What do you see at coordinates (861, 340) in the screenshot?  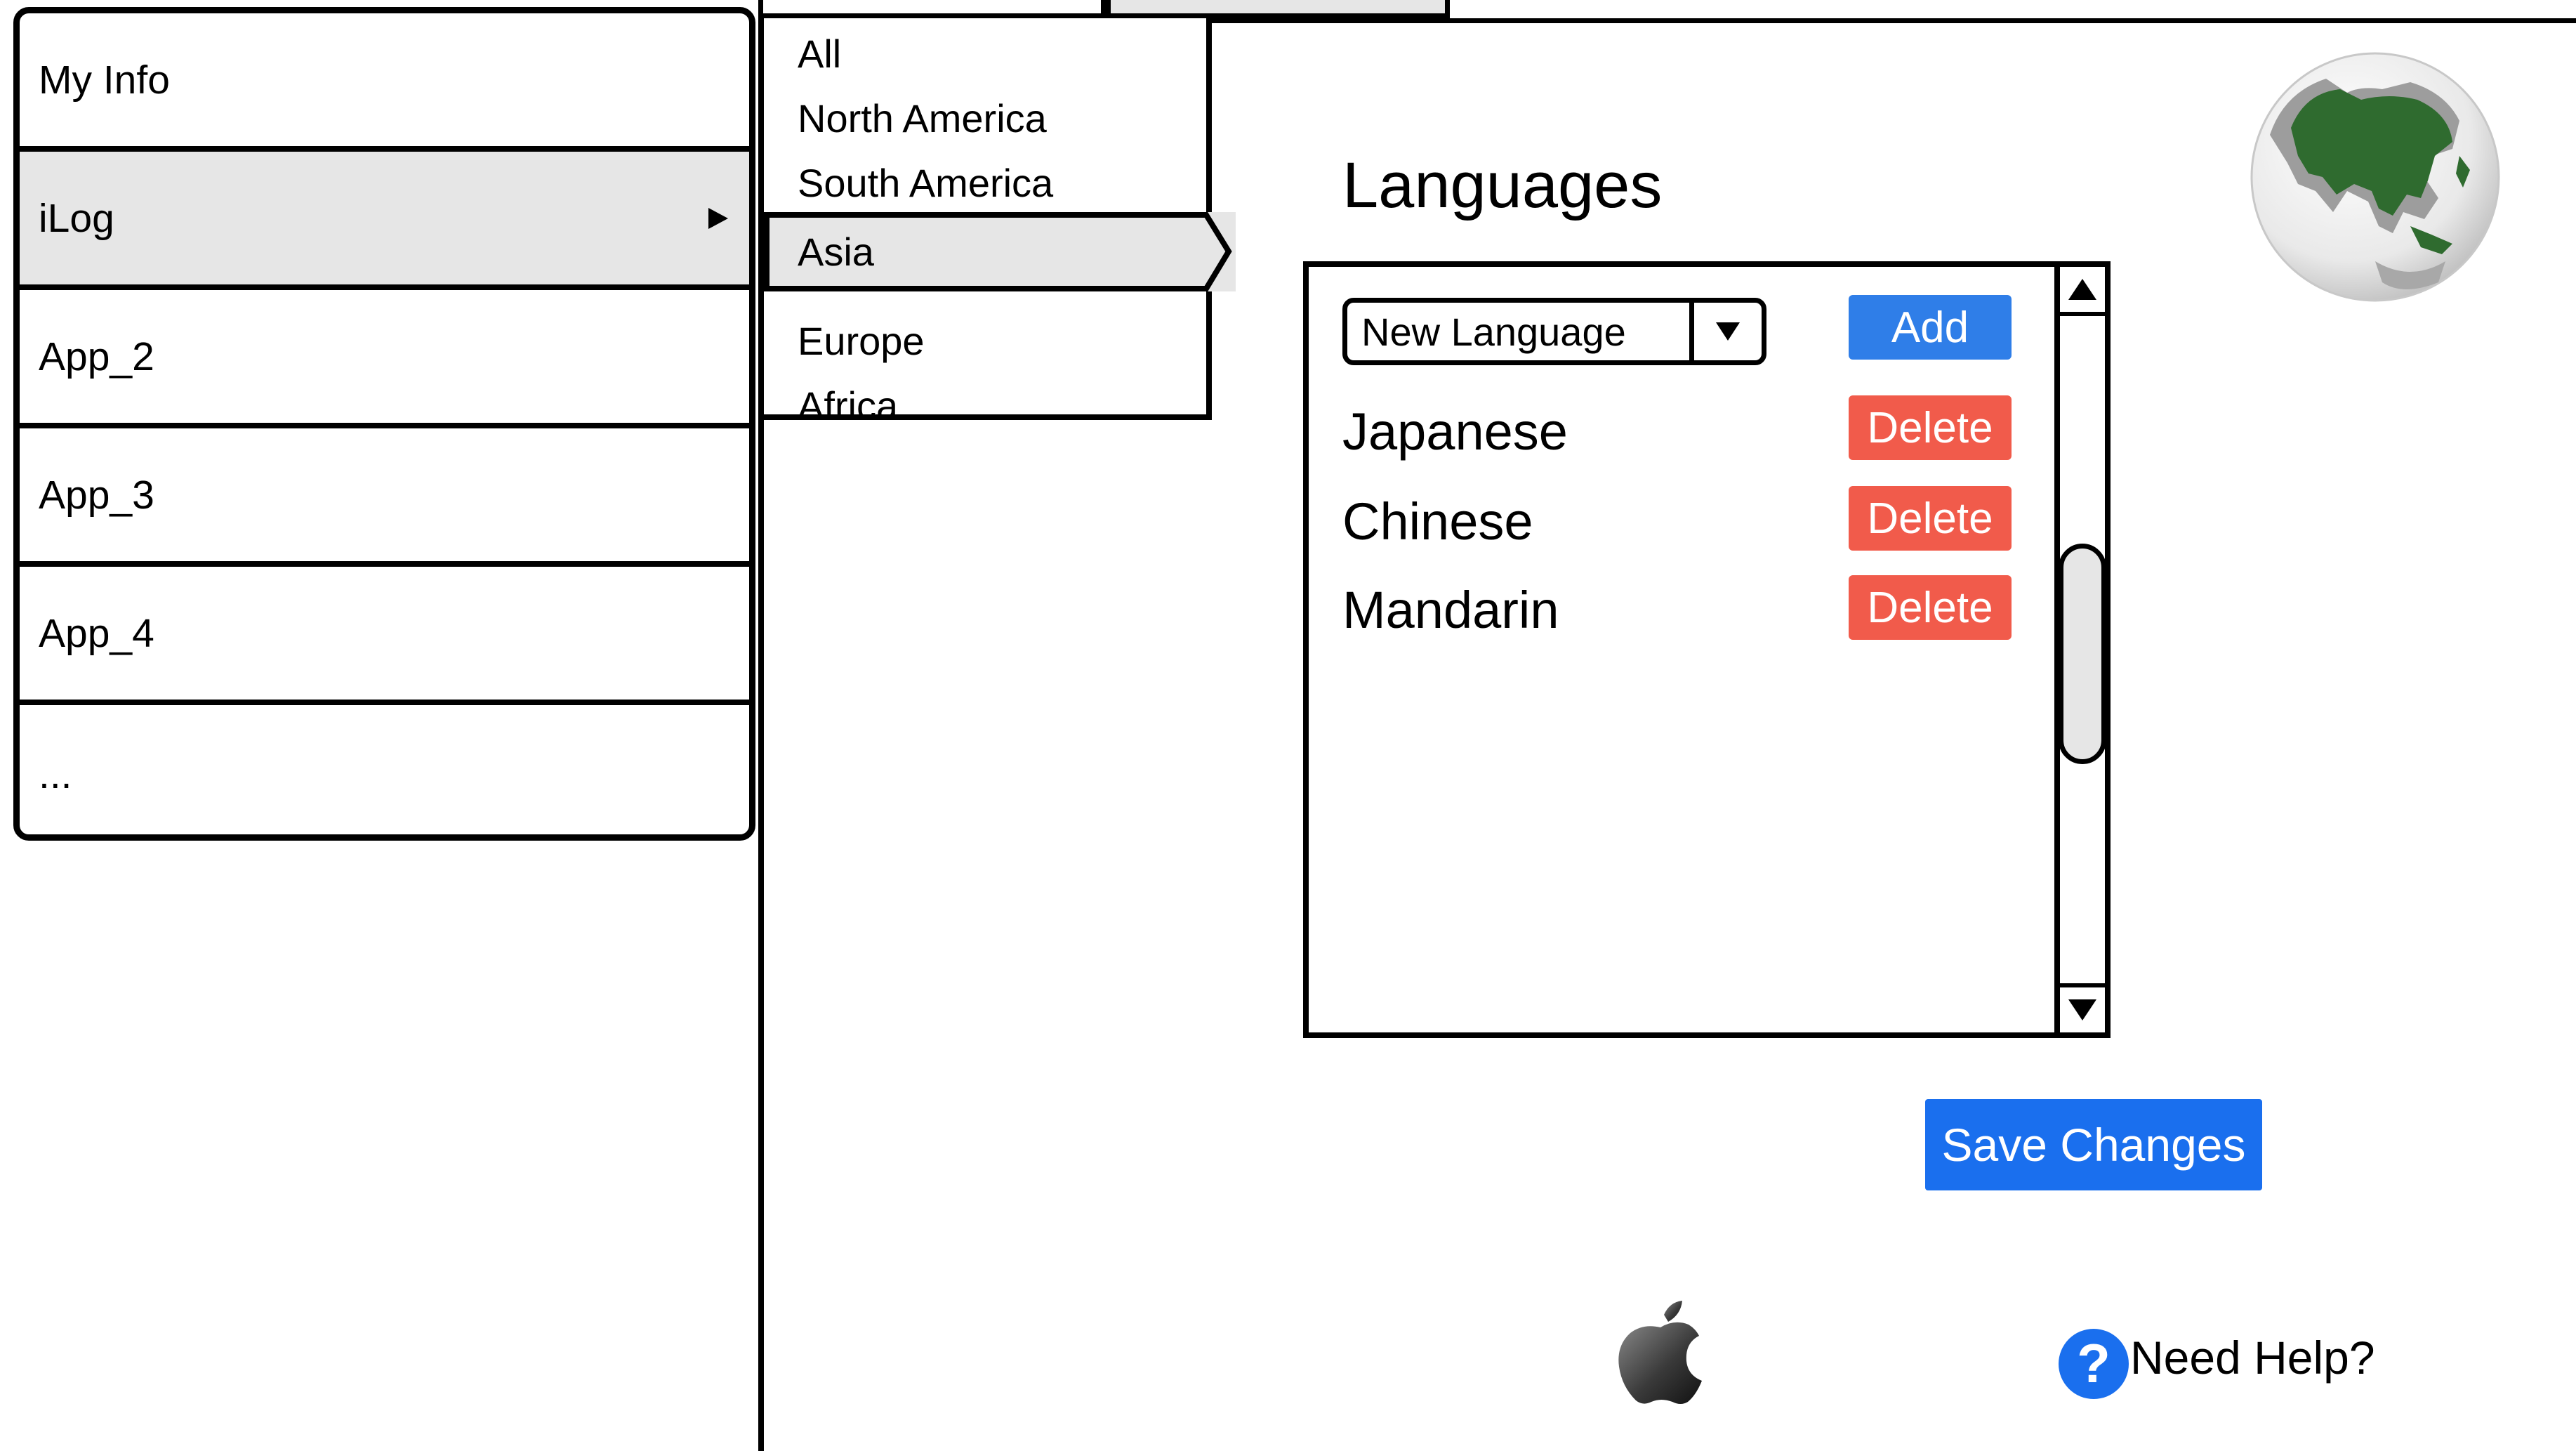 I see `region-item-label: Europe` at bounding box center [861, 340].